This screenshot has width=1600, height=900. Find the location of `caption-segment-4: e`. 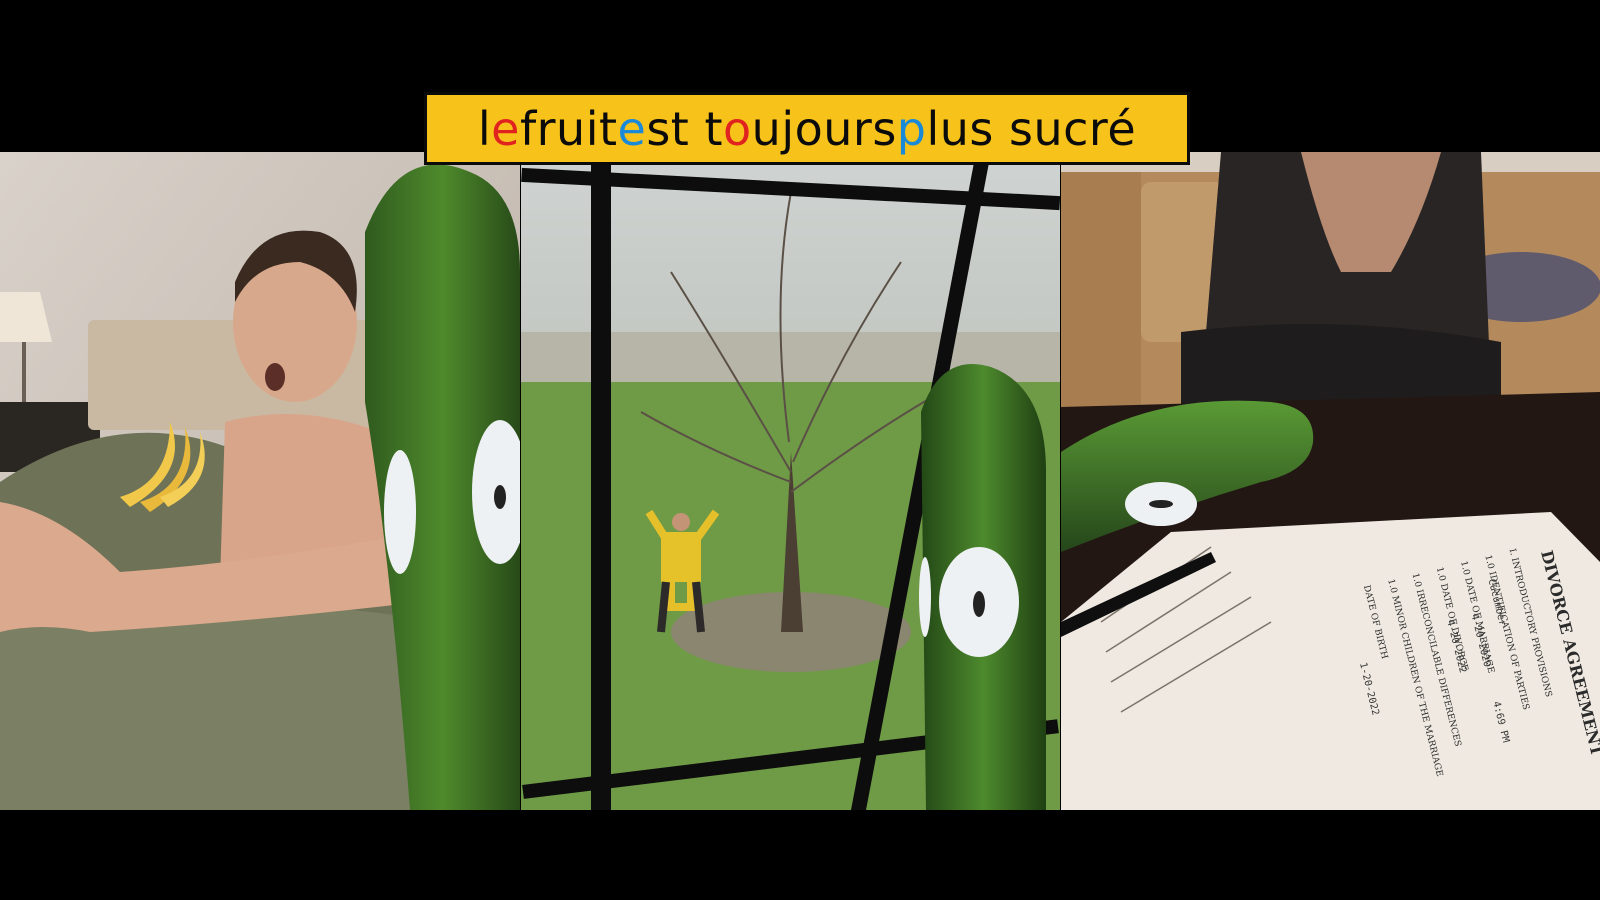

caption-segment-4: e is located at coordinates (632, 128).